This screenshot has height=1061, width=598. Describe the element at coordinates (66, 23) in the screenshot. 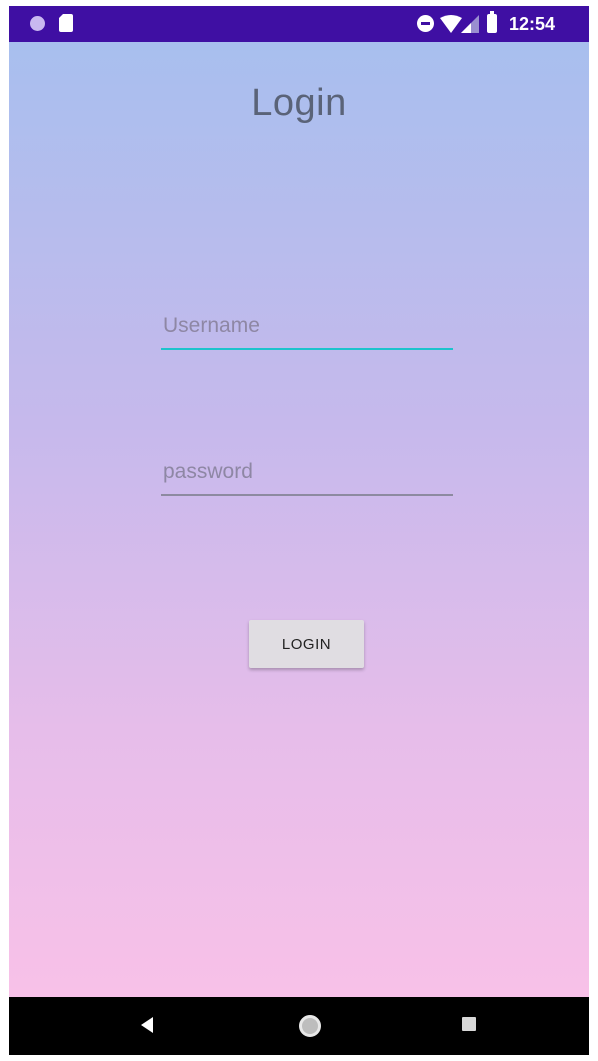

I see `sd-card-icon` at that location.